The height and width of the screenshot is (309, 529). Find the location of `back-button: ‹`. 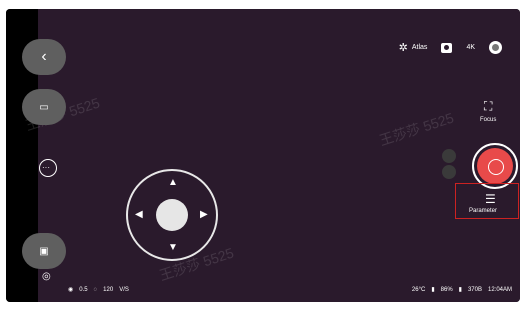

back-button: ‹ is located at coordinates (44, 57).